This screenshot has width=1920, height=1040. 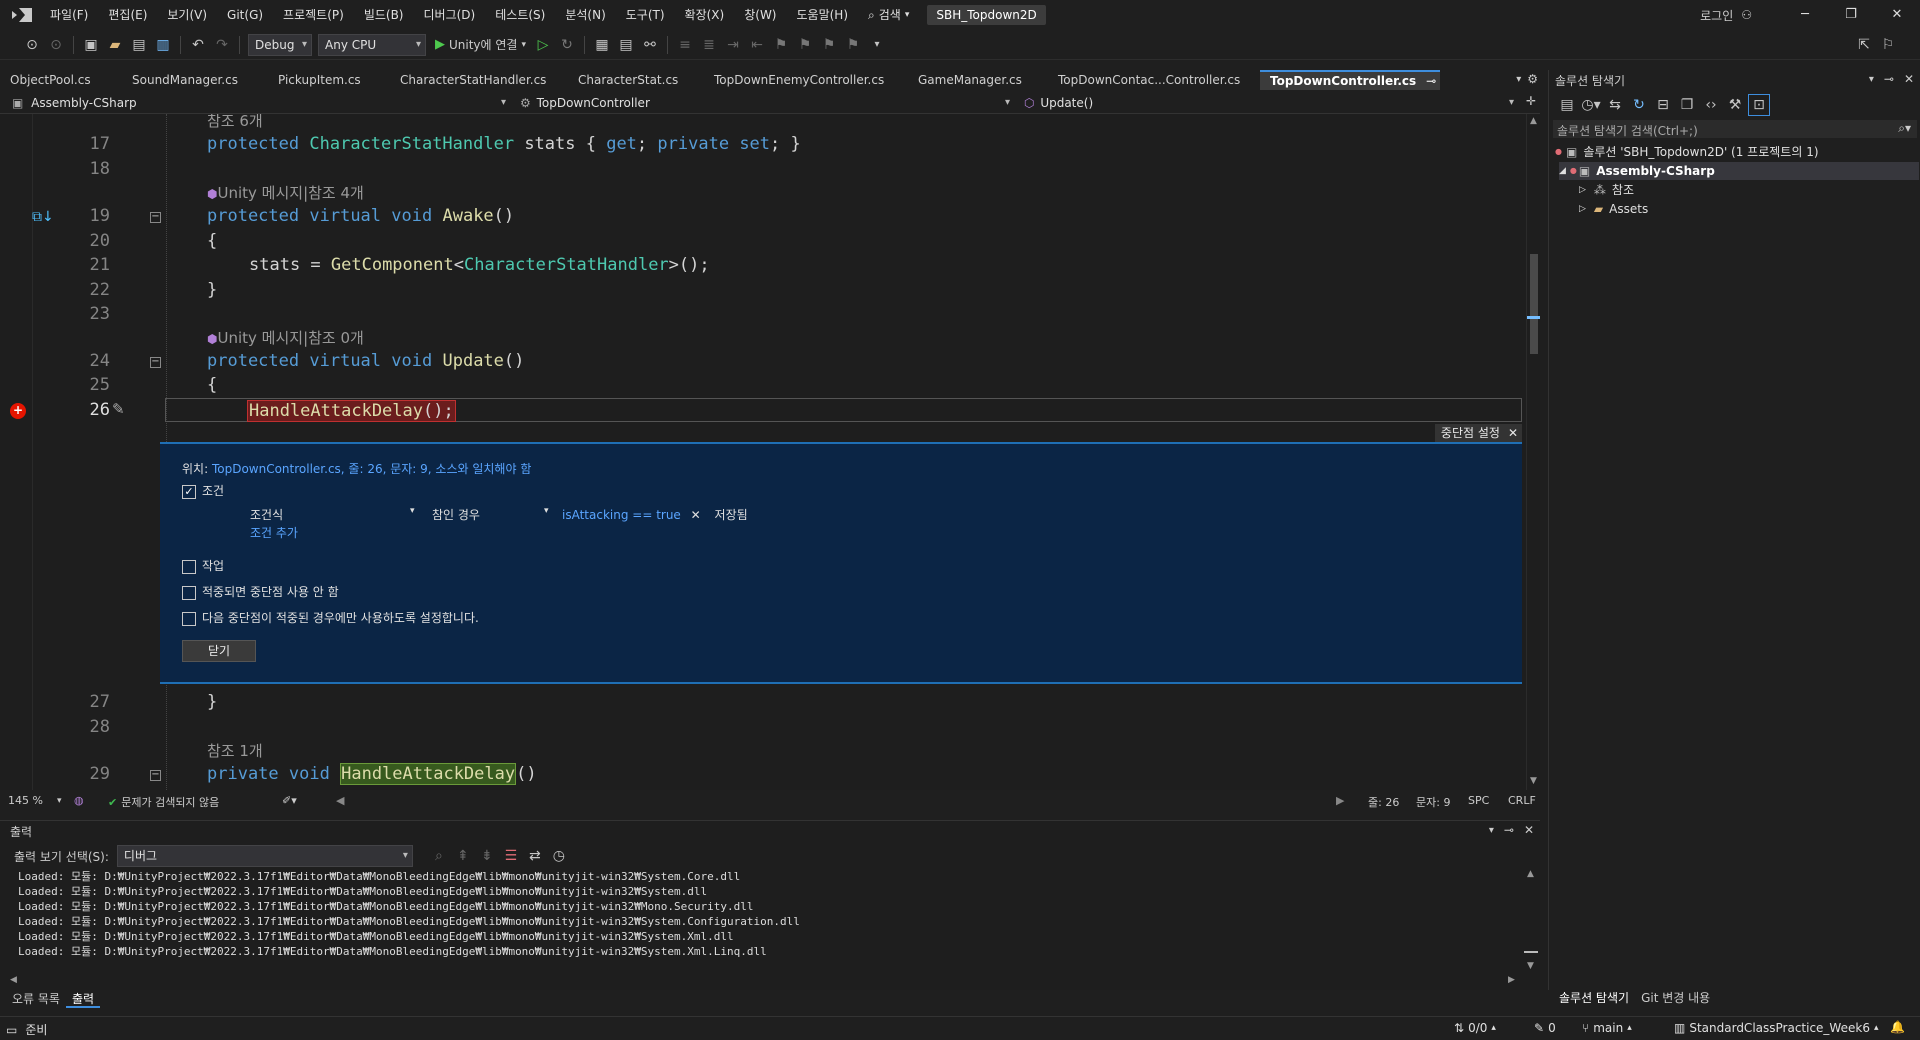 What do you see at coordinates (372, 774) in the screenshot?
I see `code-line-29: private void HandleAttackDelay()` at bounding box center [372, 774].